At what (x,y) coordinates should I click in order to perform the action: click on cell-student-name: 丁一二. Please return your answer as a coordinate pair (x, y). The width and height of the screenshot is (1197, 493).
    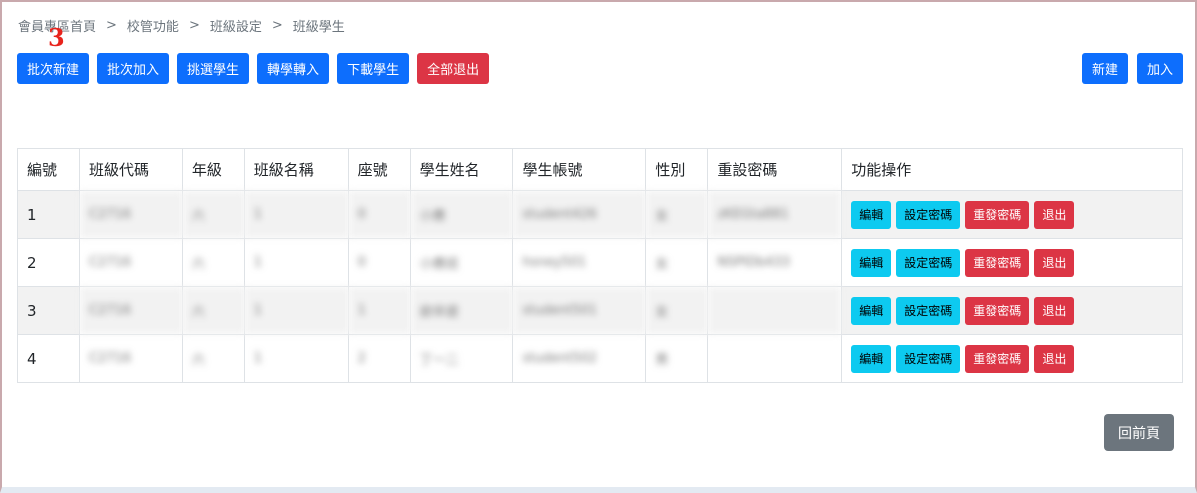
    Looking at the image, I should click on (461, 358).